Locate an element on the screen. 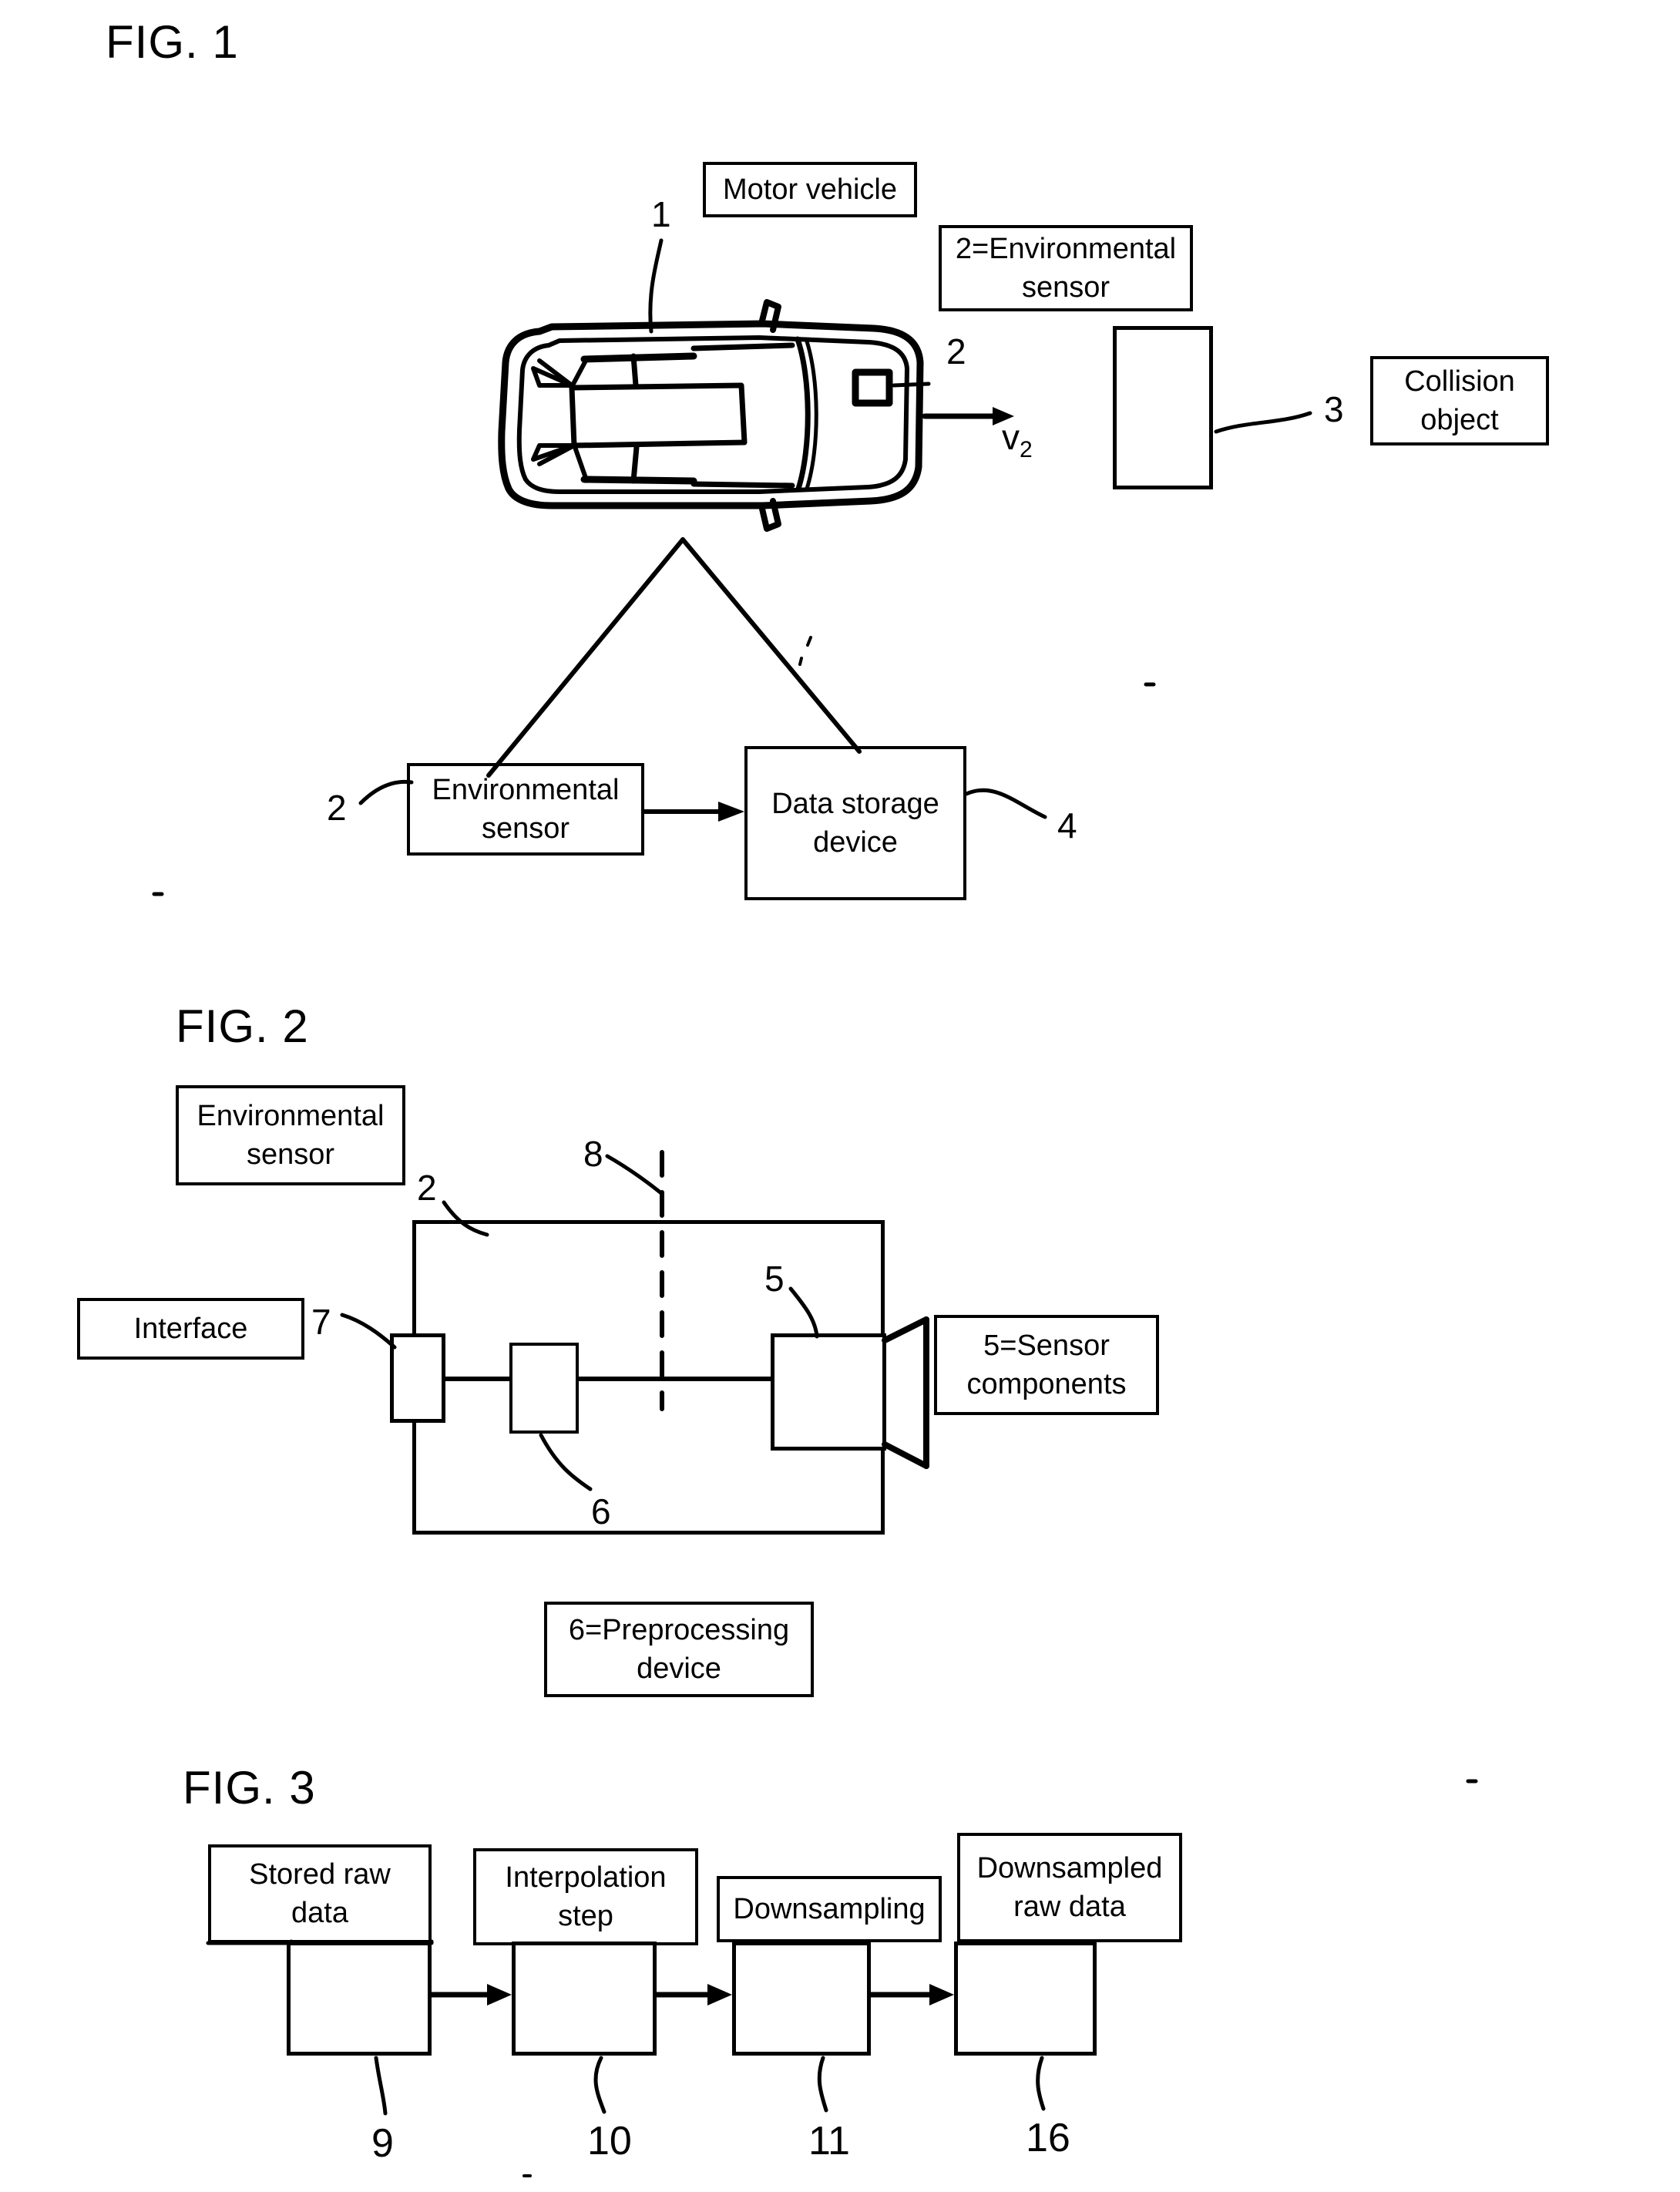 The height and width of the screenshot is (2192, 1680). ref-number-collision-object: 3 is located at coordinates (1334, 409).